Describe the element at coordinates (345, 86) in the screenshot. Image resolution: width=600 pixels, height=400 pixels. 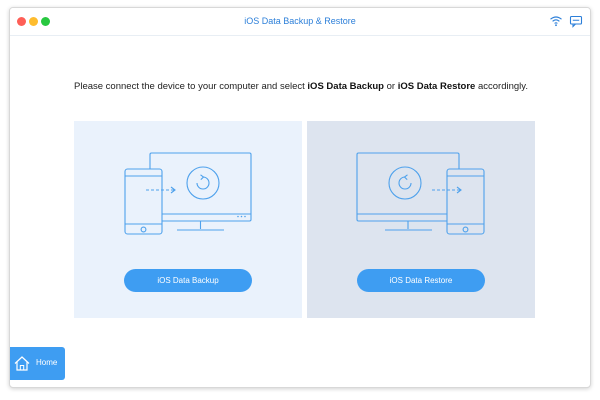
I see `instruction-option-backup: iOS Data Backup` at that location.